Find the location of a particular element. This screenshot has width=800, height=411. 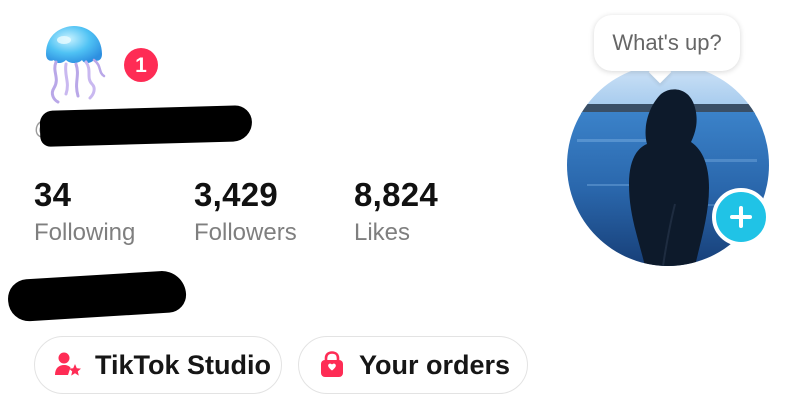

plus-icon is located at coordinates (741, 217).